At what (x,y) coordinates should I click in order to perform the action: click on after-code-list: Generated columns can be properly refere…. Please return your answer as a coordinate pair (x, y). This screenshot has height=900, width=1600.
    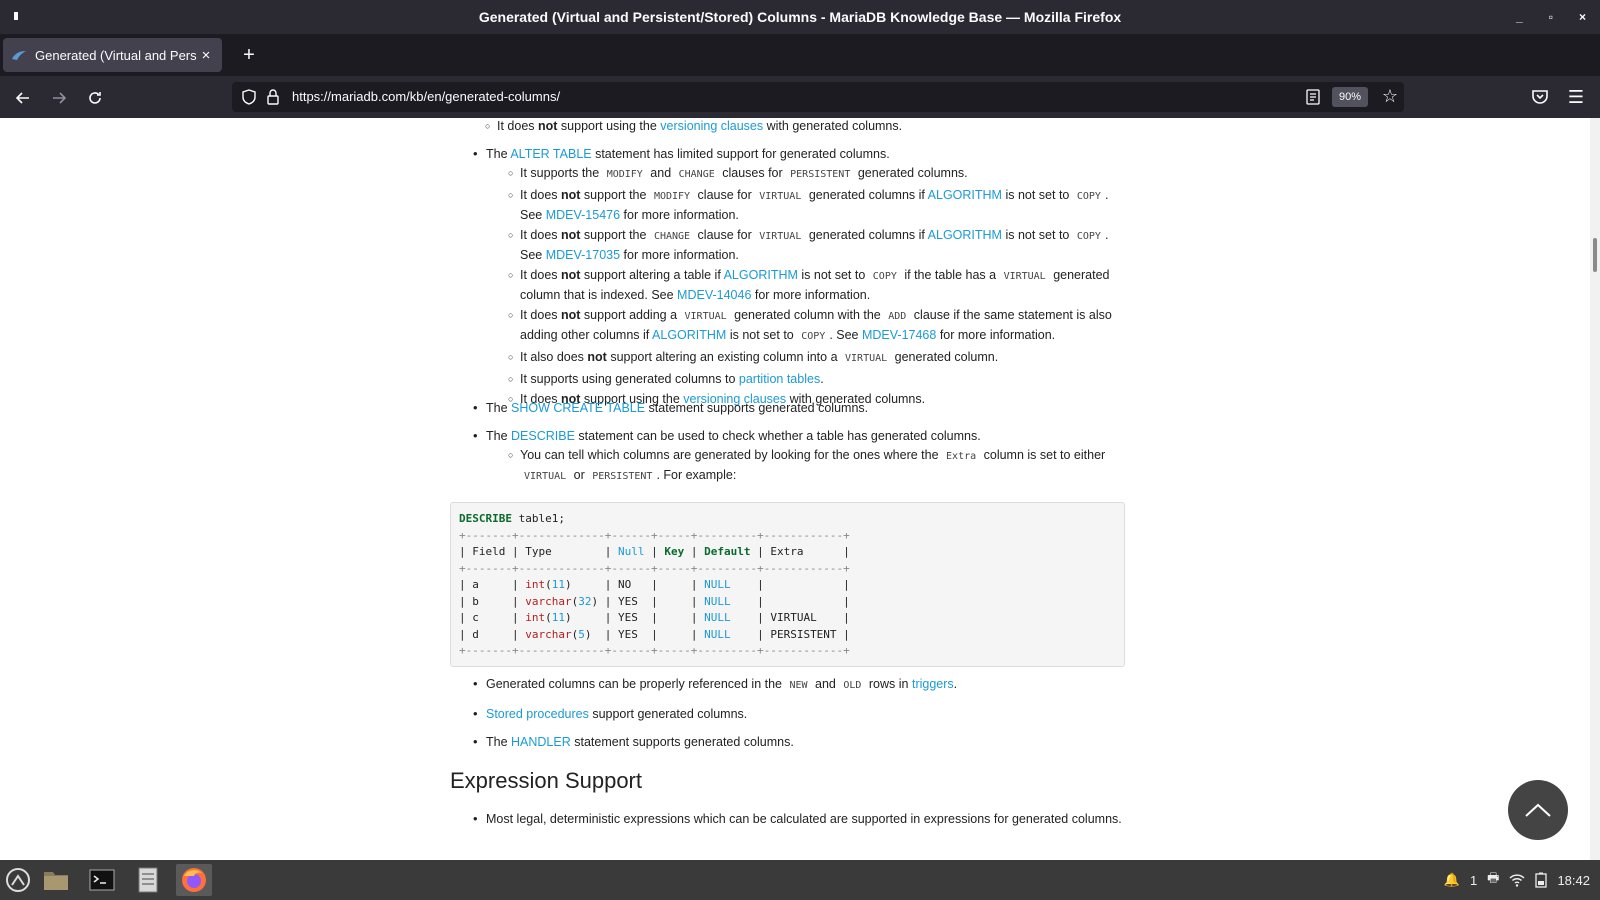
    Looking at the image, I should click on (787, 713).